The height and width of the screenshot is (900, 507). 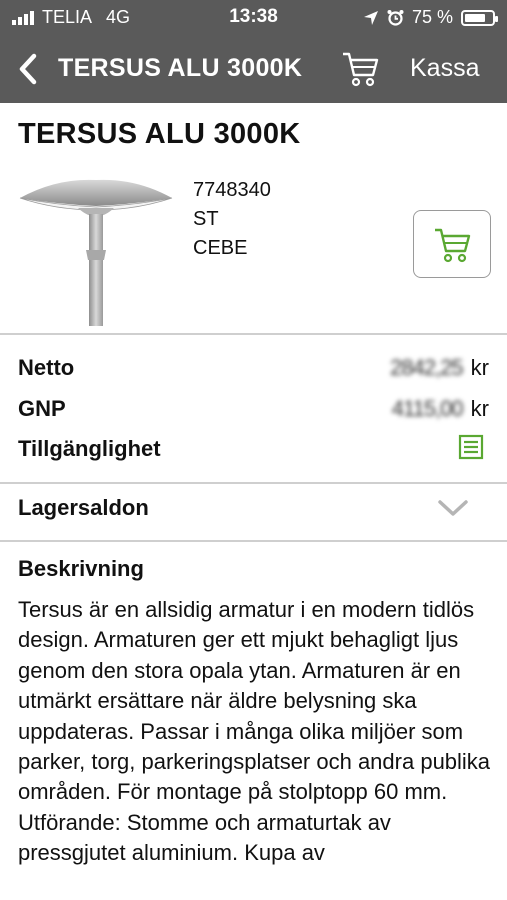 I want to click on add-cart-icon, so click(x=453, y=245).